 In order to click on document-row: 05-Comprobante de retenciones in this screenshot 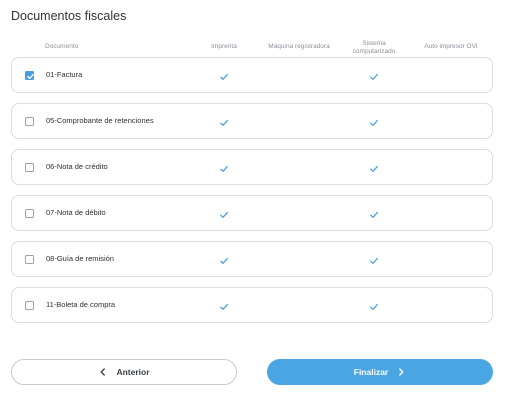, I will do `click(252, 121)`.